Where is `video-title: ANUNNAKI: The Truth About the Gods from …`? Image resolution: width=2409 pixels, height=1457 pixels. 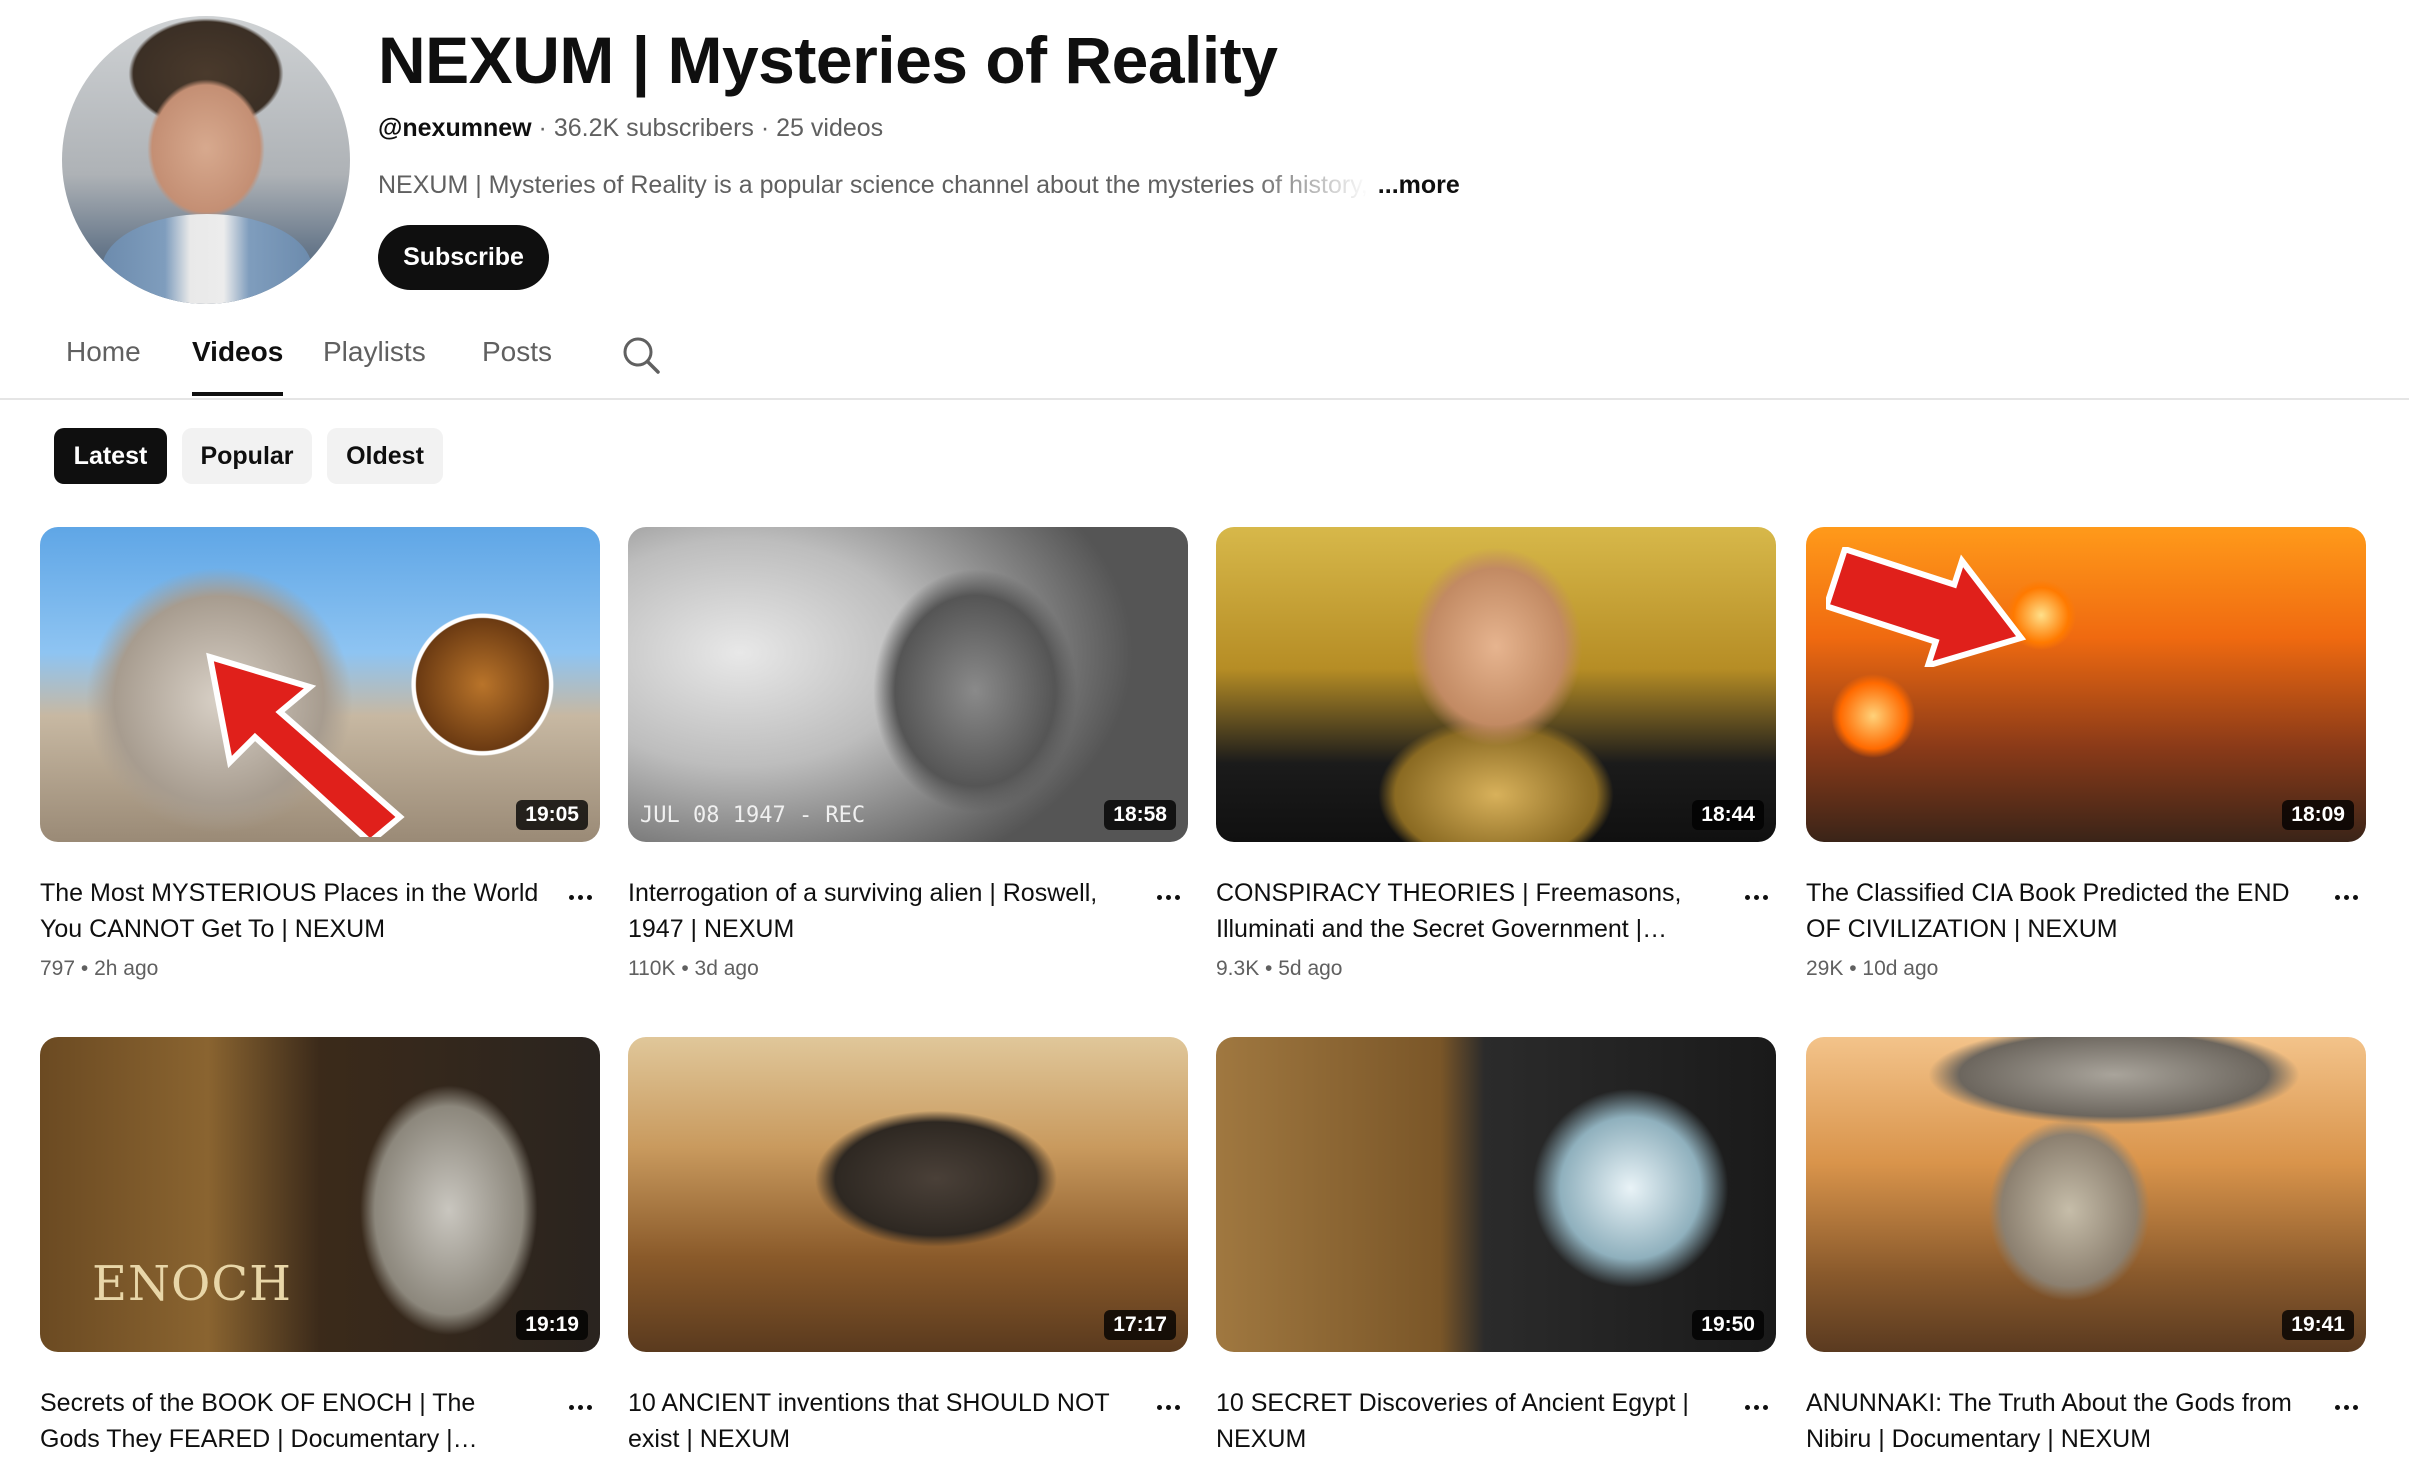
video-title: ANUNNAKI: The Truth About the Gods from … is located at coordinates (2056, 1421).